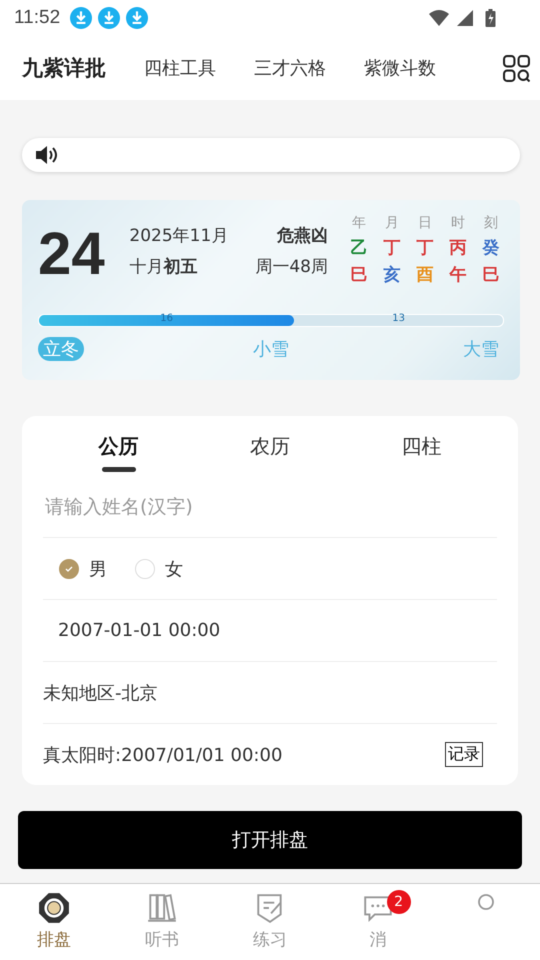  What do you see at coordinates (54, 940) in the screenshot?
I see `nav-label: 排盘` at bounding box center [54, 940].